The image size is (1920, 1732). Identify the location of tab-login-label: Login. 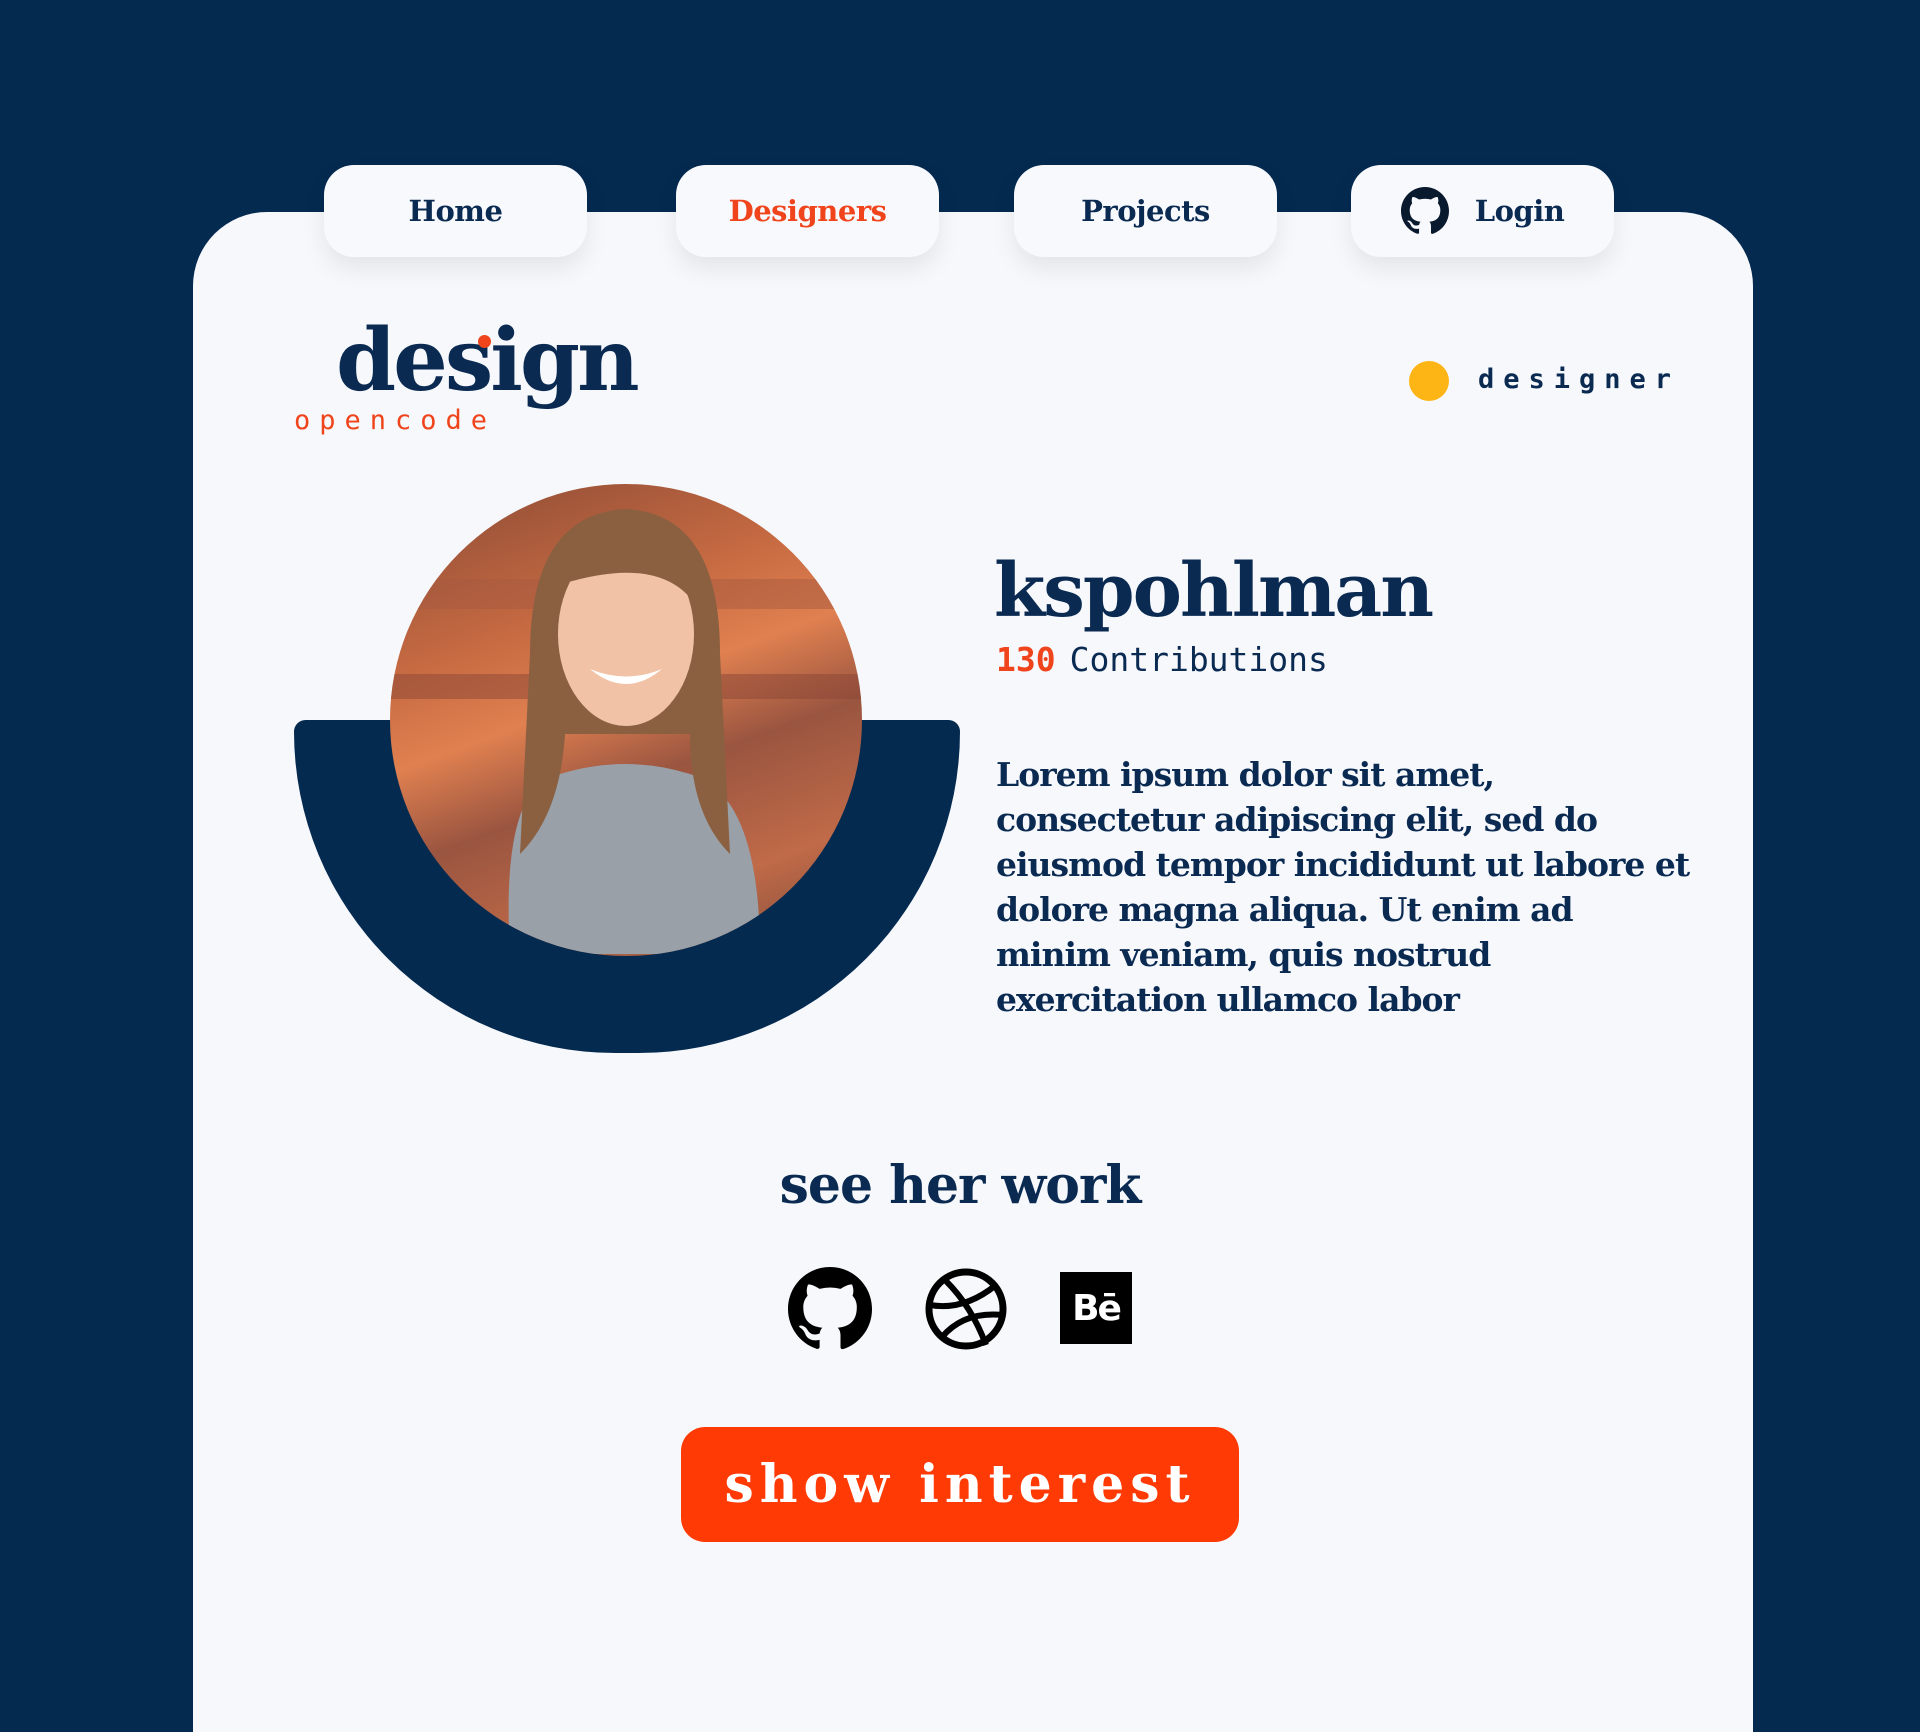
(1519, 211).